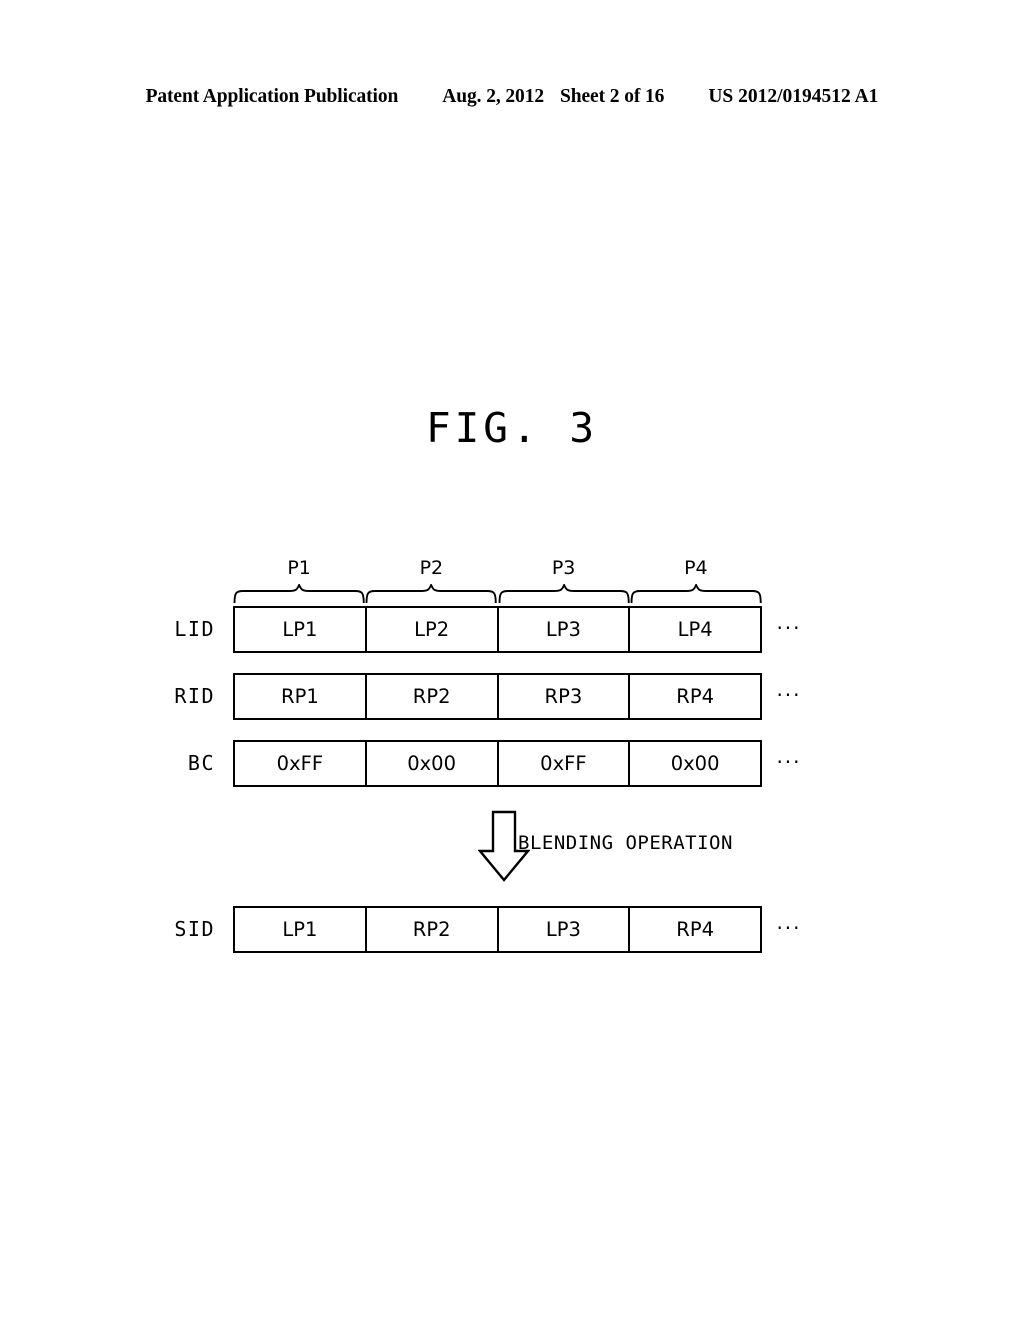 Image resolution: width=1024 pixels, height=1320 pixels. What do you see at coordinates (299, 594) in the screenshot?
I see `brace-p1` at bounding box center [299, 594].